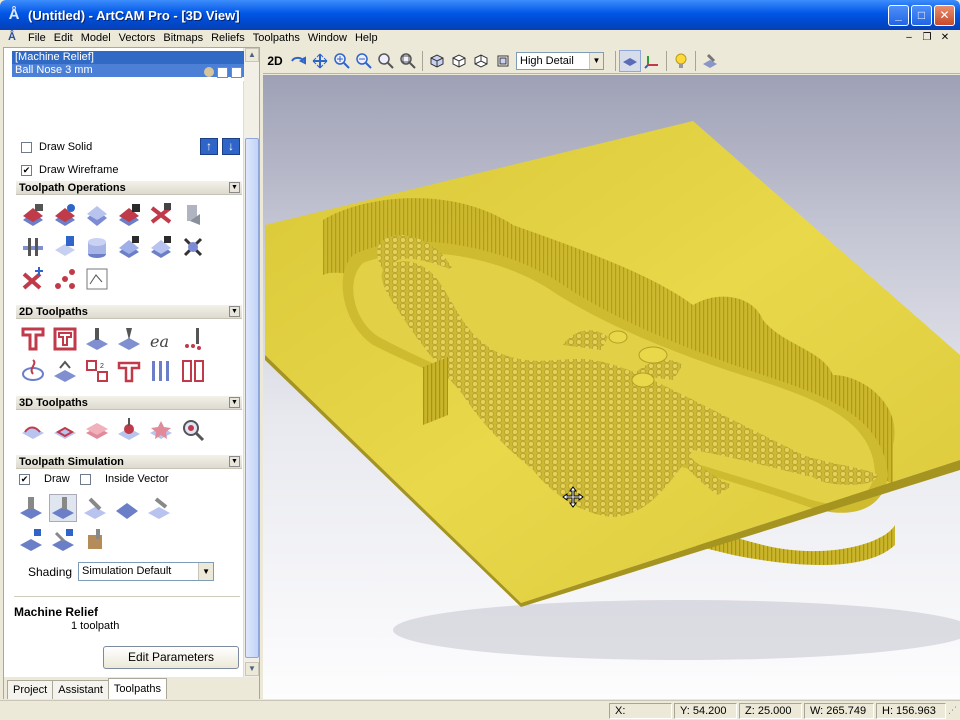 This screenshot has height=720, width=960. I want to click on panel-scrollbar: ▲ ▼, so click(251, 363).